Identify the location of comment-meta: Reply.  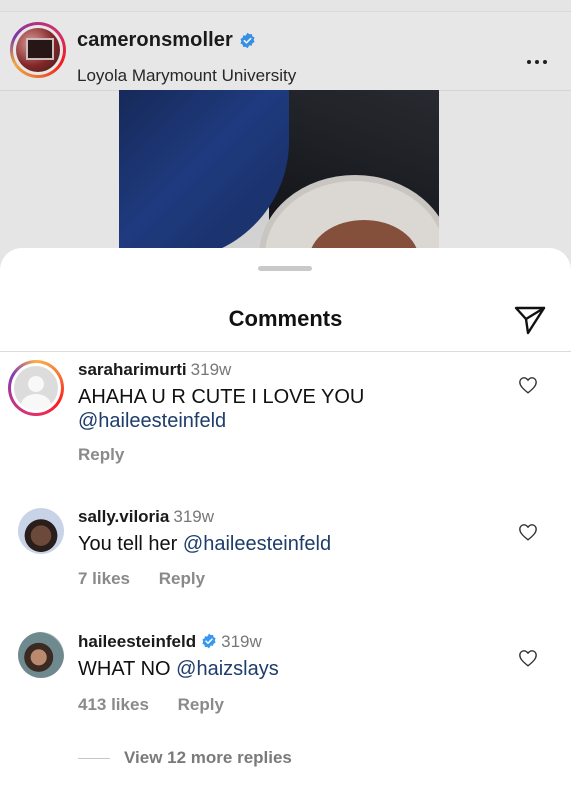
(113, 455).